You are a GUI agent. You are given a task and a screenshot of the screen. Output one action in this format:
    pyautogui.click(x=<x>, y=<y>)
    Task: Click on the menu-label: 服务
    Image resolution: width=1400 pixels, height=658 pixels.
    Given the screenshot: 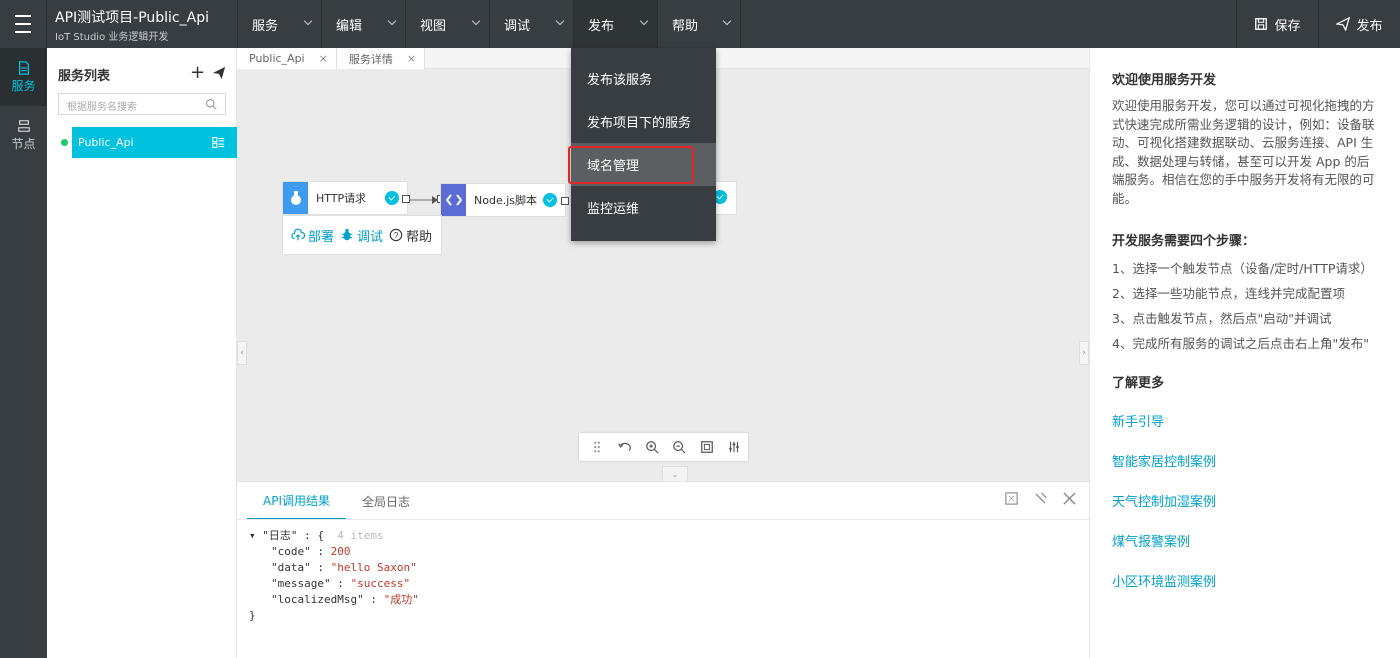 What is the action you would take?
    pyautogui.click(x=265, y=26)
    